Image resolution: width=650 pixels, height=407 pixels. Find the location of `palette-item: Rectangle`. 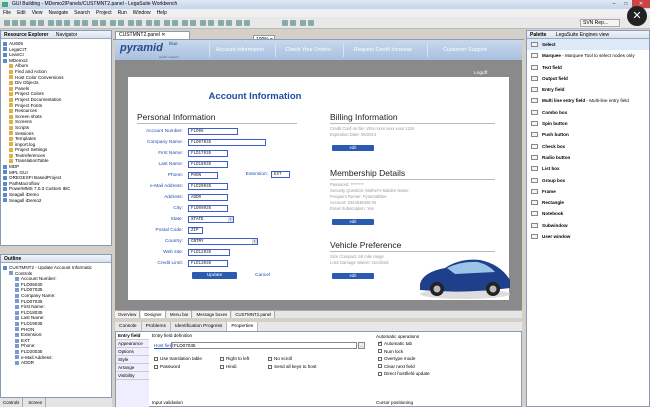

palette-item: Rectangle is located at coordinates (588, 202).